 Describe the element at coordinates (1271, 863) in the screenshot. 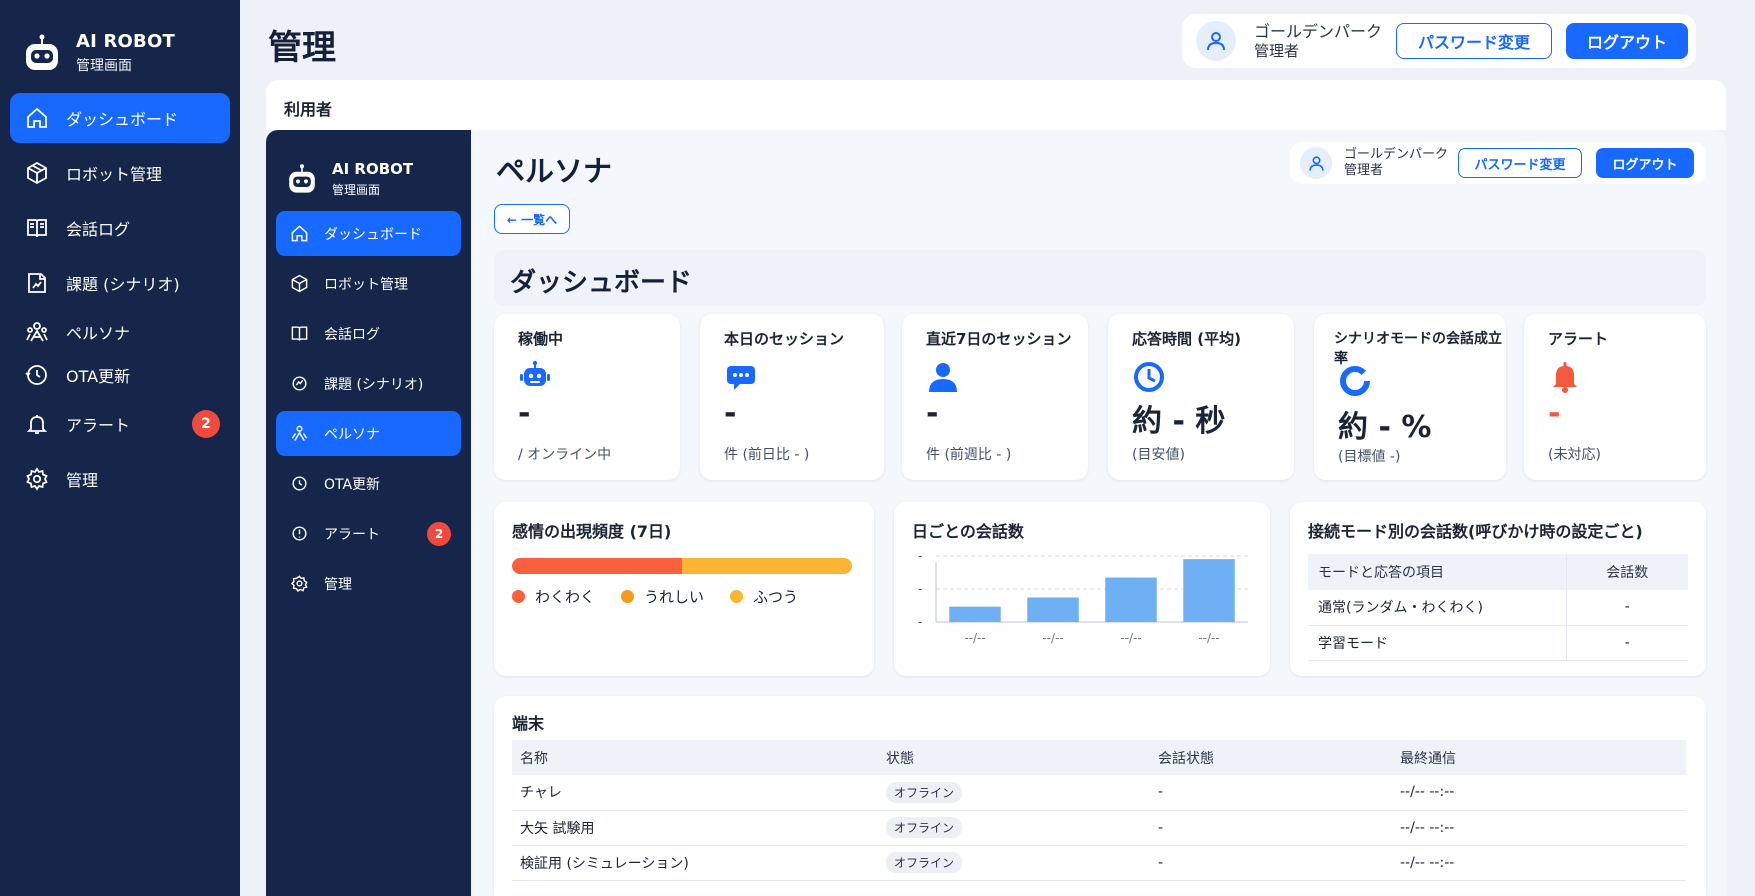

I see `conversation-status: -` at that location.